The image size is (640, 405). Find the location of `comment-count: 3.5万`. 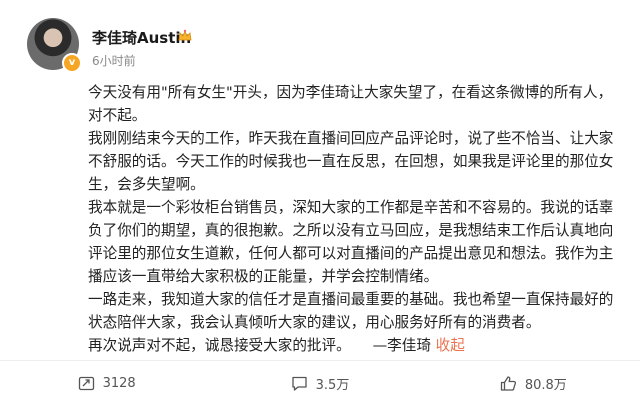

comment-count: 3.5万 is located at coordinates (332, 385).